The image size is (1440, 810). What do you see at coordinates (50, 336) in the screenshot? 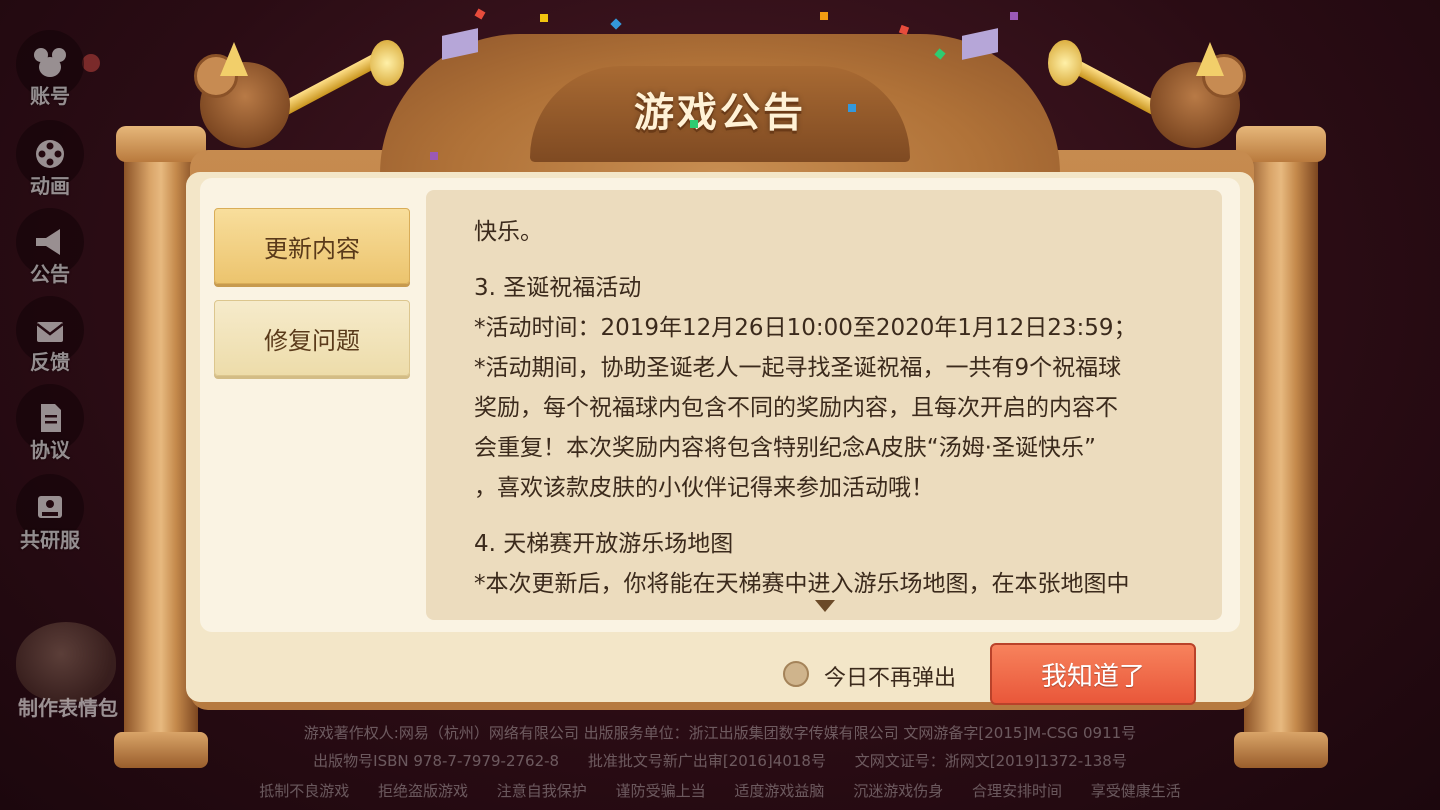
I see `sidebar-item-feedback: 反馈` at bounding box center [50, 336].